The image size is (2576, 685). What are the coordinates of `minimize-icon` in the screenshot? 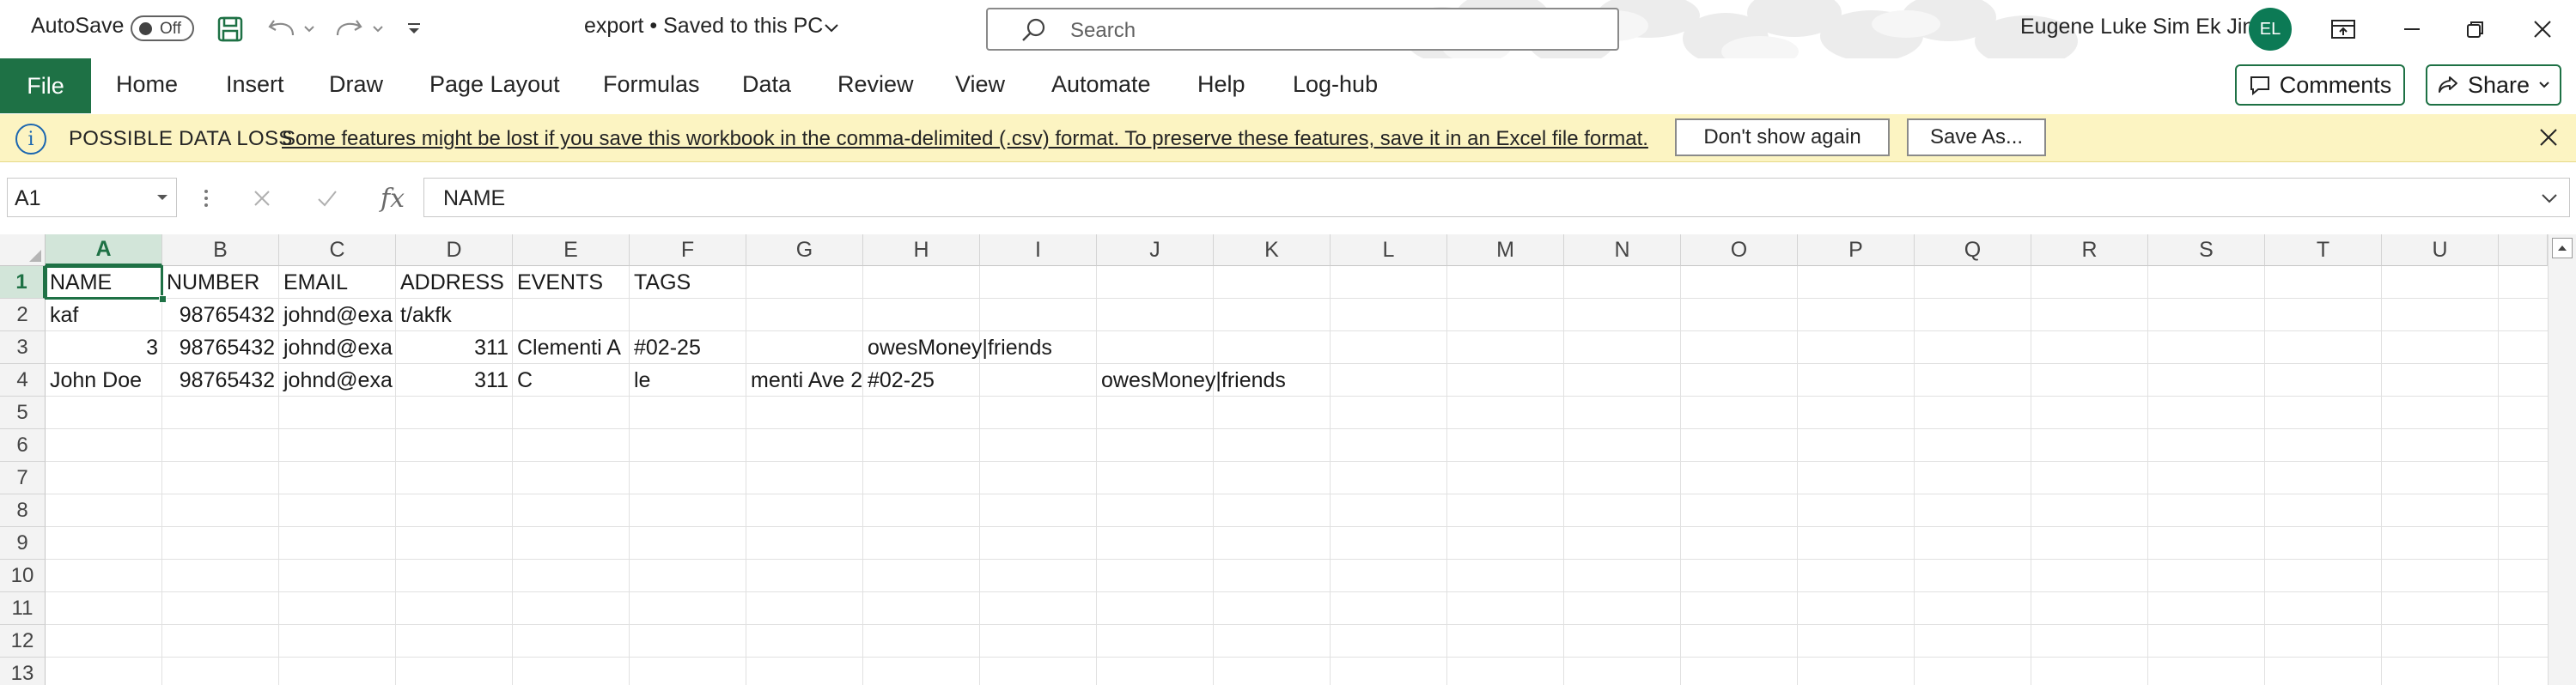 It's located at (2412, 29).